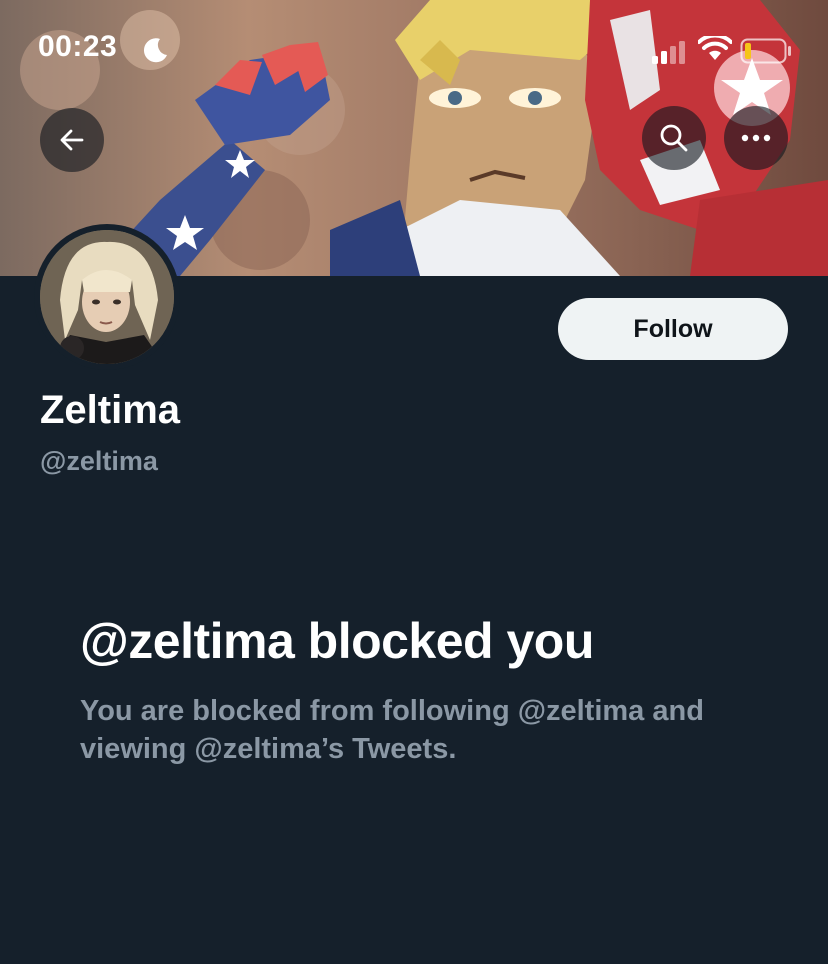  I want to click on blocked-title: @zeltima blocked you, so click(337, 641).